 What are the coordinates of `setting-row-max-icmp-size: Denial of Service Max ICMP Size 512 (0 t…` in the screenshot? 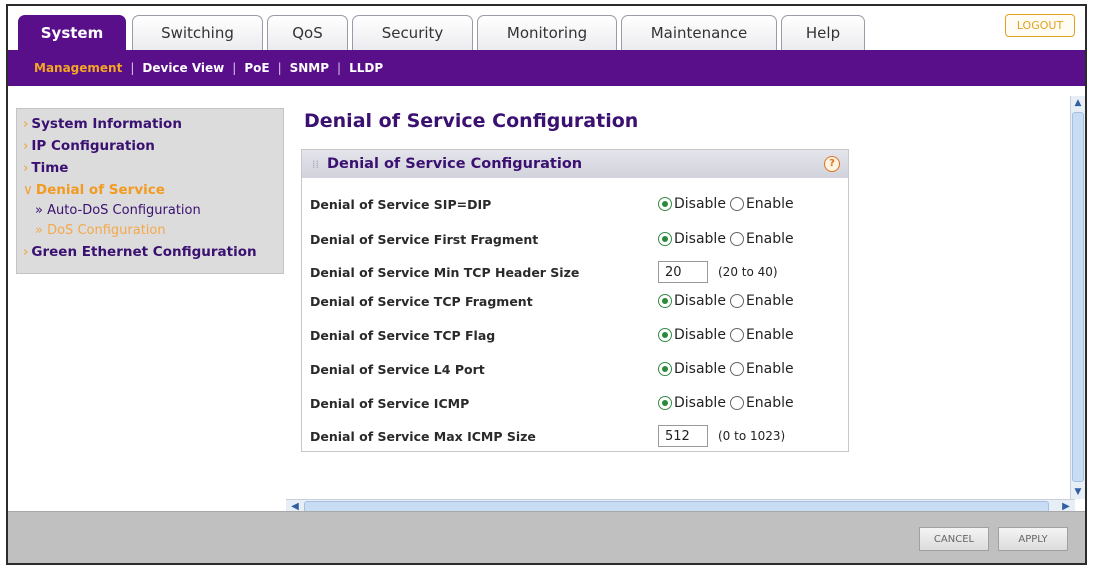 It's located at (547, 436).